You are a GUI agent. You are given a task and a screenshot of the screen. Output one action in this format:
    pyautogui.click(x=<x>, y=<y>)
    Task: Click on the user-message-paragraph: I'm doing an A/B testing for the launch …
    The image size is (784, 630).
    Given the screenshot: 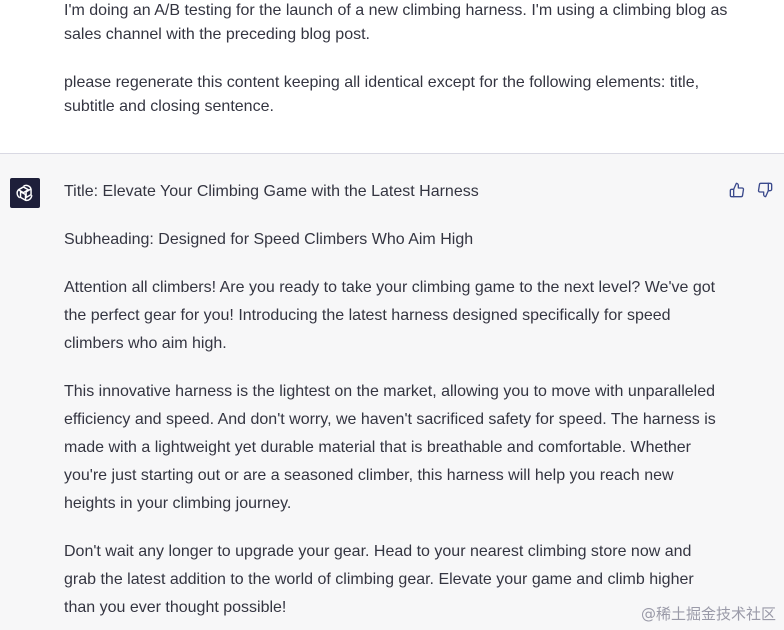 What is the action you would take?
    pyautogui.click(x=396, y=22)
    